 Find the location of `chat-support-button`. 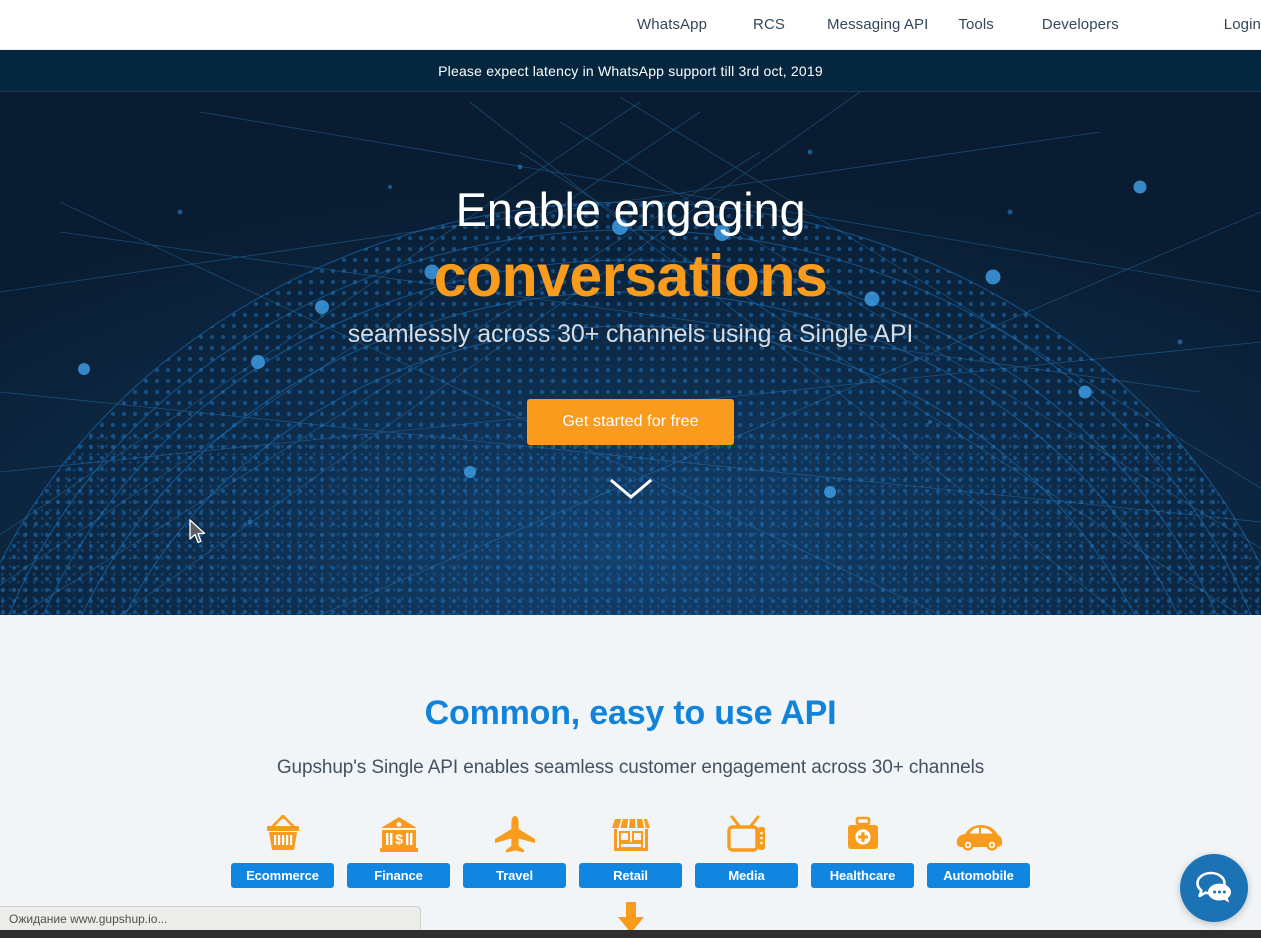

chat-support-button is located at coordinates (1214, 888).